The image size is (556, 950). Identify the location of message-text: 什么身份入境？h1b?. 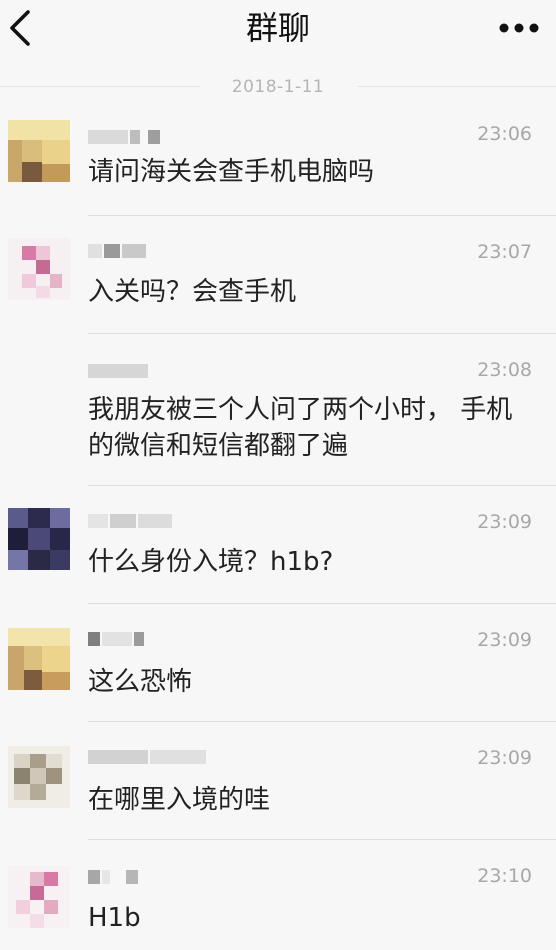
(211, 562).